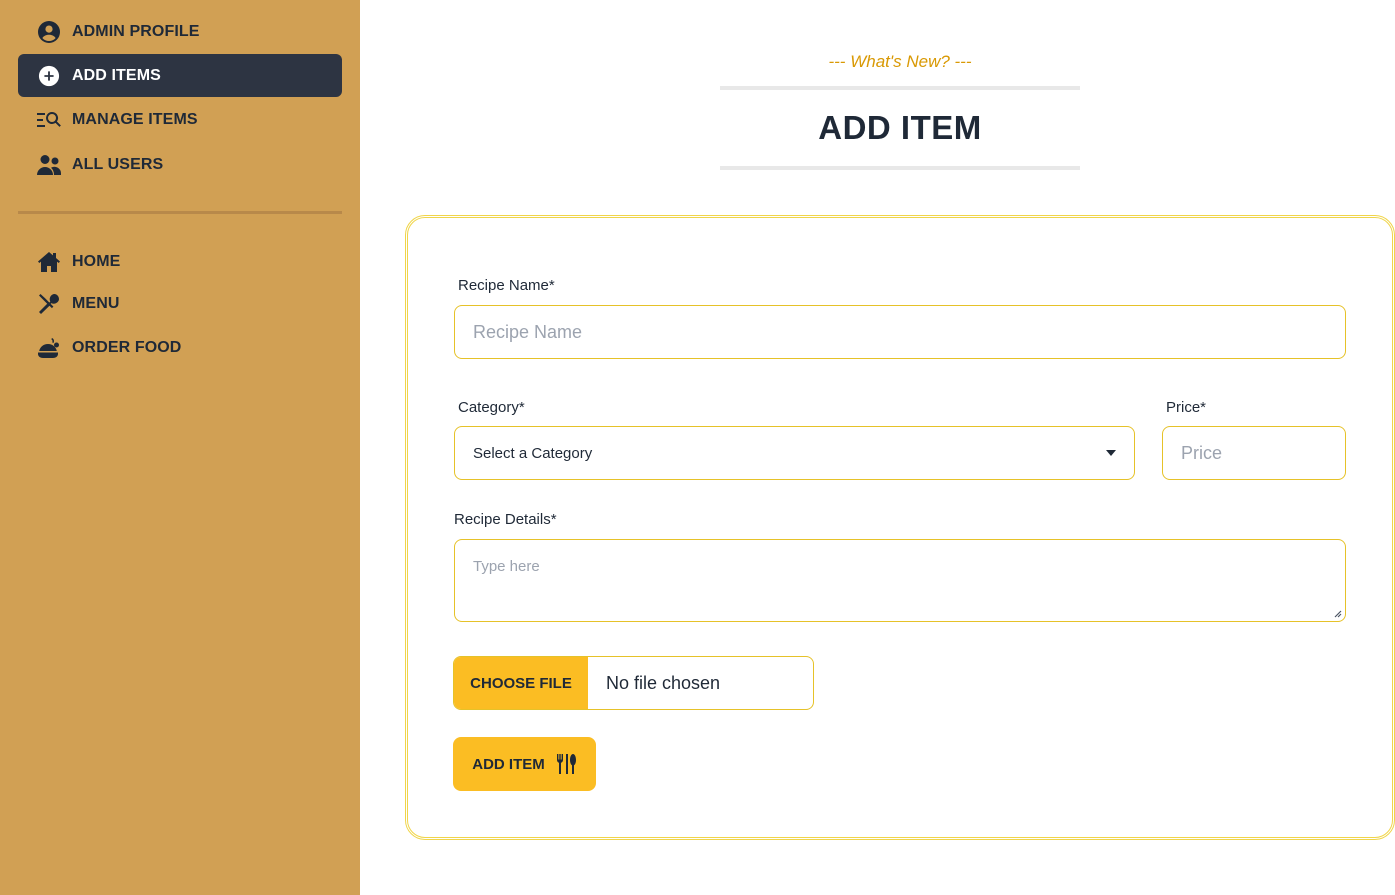 The width and height of the screenshot is (1395, 895). What do you see at coordinates (491, 407) in the screenshot?
I see `category-label: Category*` at bounding box center [491, 407].